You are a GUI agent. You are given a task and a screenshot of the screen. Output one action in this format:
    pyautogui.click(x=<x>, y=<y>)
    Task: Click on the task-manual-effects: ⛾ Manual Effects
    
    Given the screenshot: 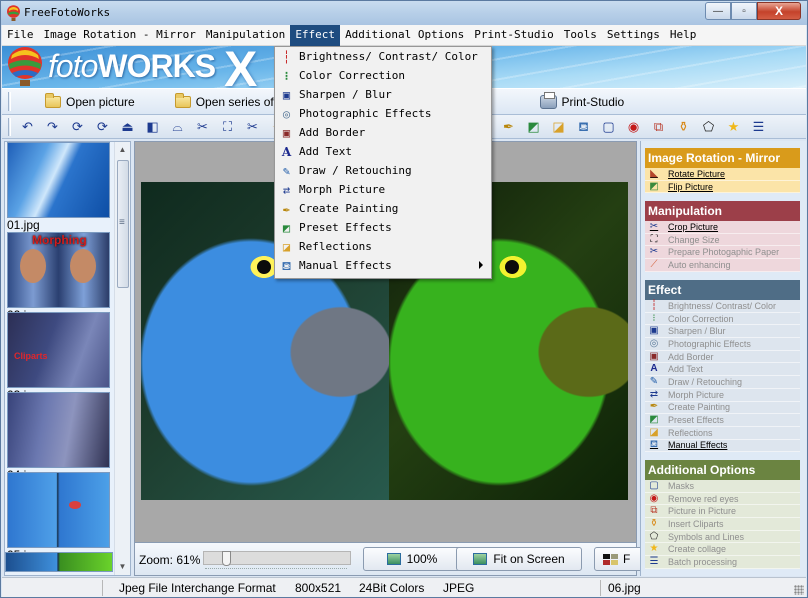 What is the action you would take?
    pyautogui.click(x=722, y=446)
    